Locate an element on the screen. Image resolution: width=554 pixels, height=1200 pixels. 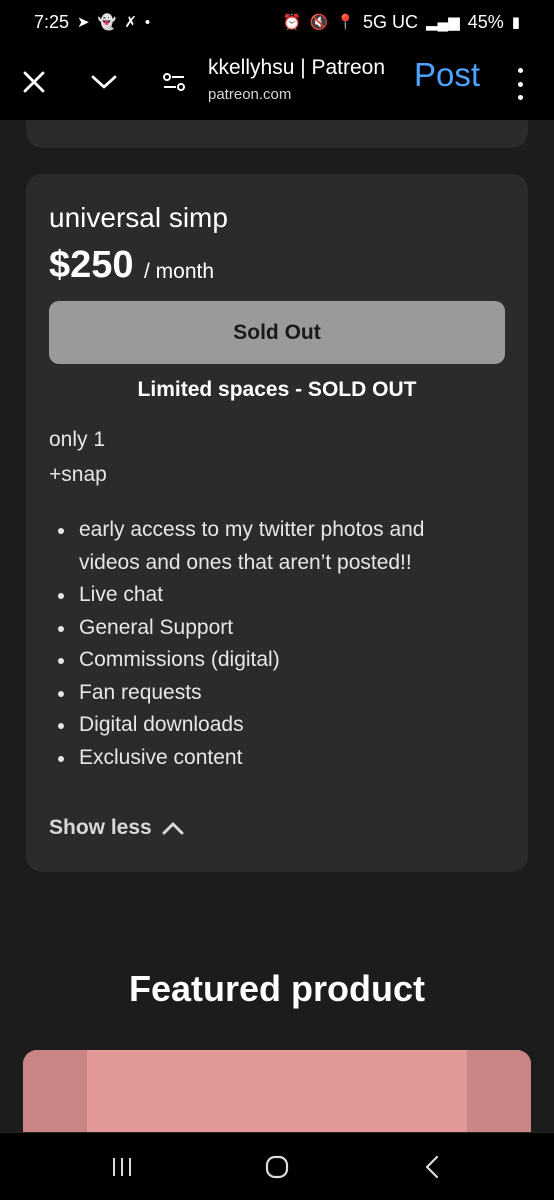
tier-period: / month is located at coordinates (179, 271).